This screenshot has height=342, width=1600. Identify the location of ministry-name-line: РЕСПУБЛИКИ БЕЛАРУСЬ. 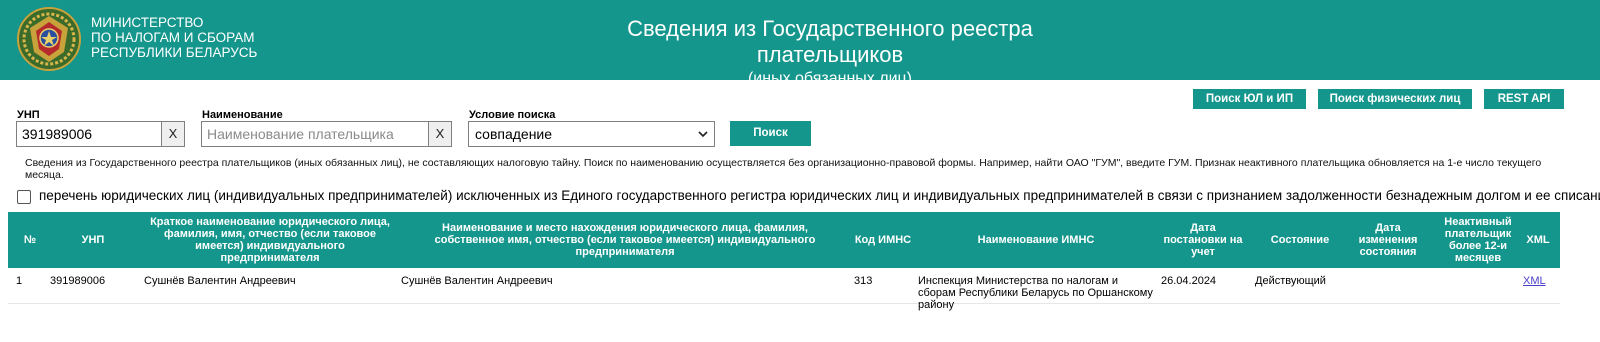
(174, 52).